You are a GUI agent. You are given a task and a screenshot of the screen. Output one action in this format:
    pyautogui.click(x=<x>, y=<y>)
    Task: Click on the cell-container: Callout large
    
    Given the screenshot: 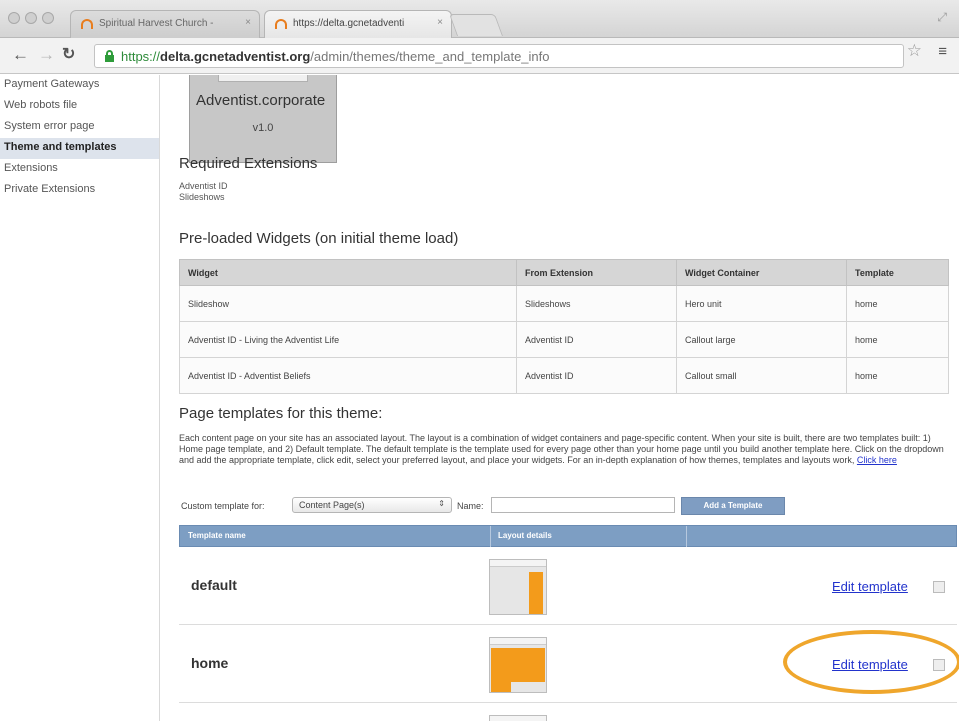 What is the action you would take?
    pyautogui.click(x=761, y=339)
    